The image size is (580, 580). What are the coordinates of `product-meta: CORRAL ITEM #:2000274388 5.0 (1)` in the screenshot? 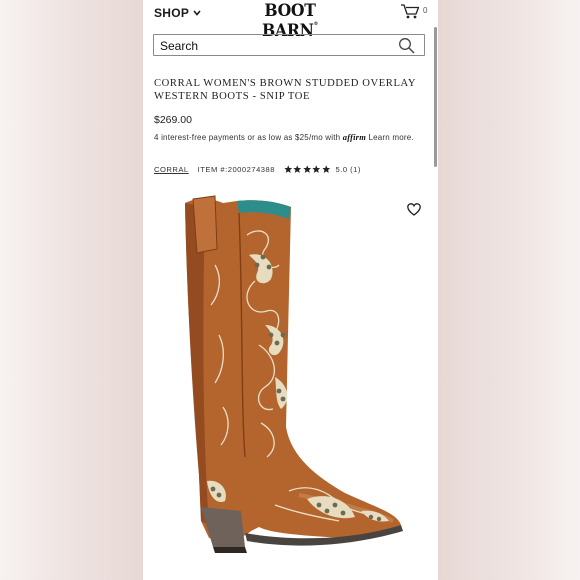 It's located at (257, 169).